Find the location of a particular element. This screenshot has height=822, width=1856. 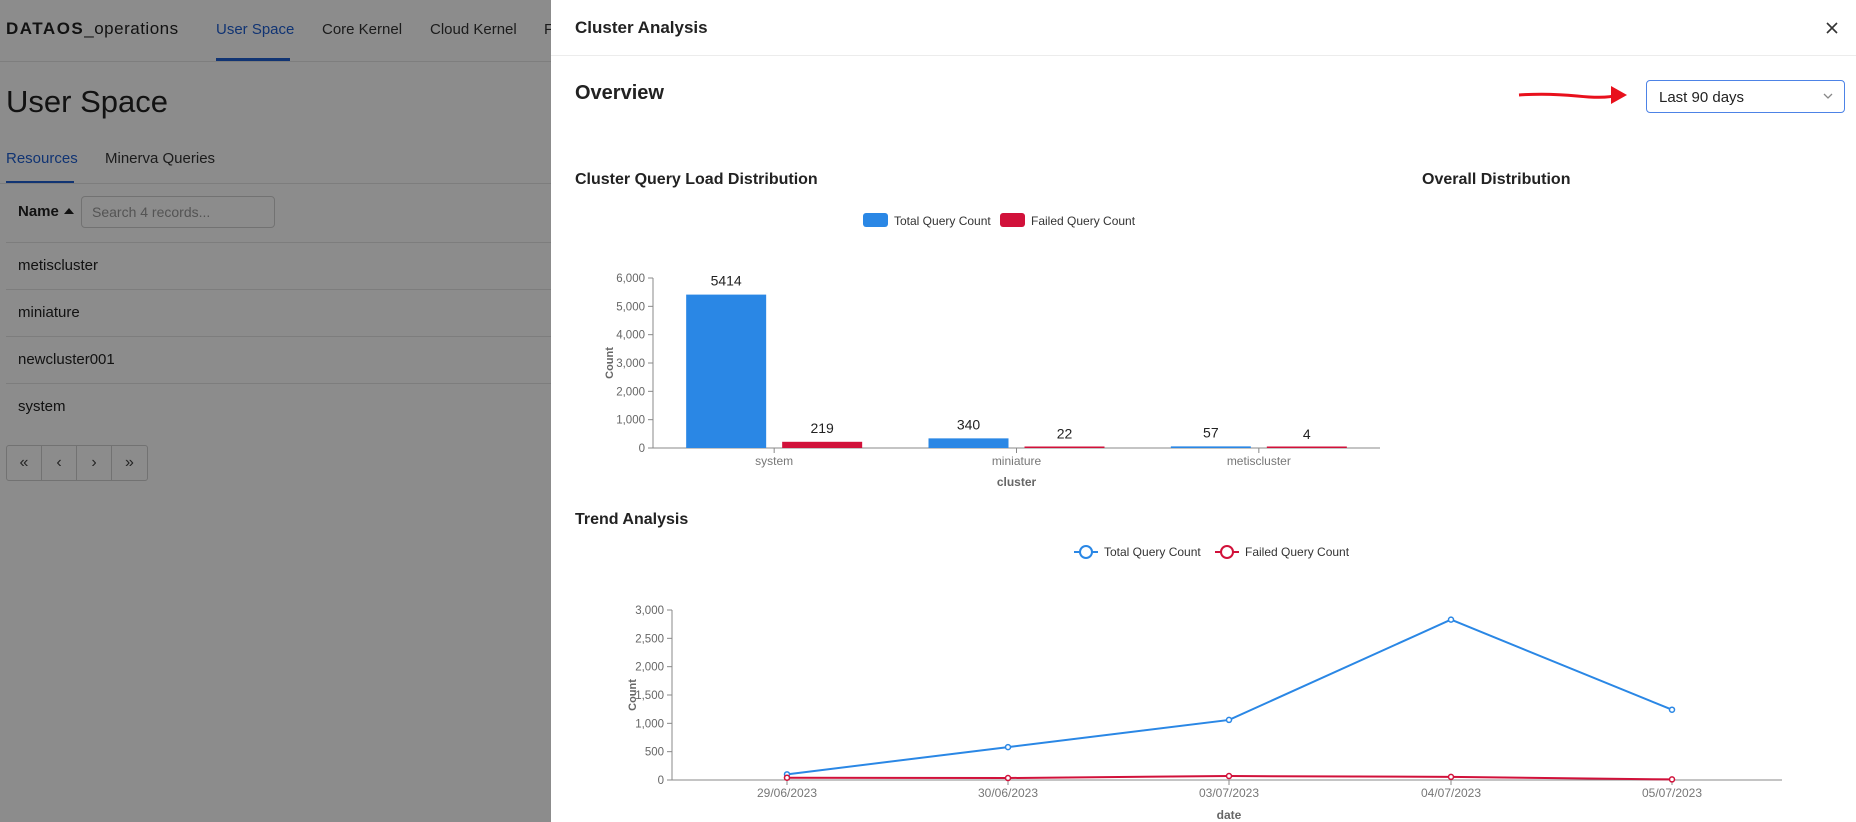

bar-value-label: 340 is located at coordinates (969, 424).